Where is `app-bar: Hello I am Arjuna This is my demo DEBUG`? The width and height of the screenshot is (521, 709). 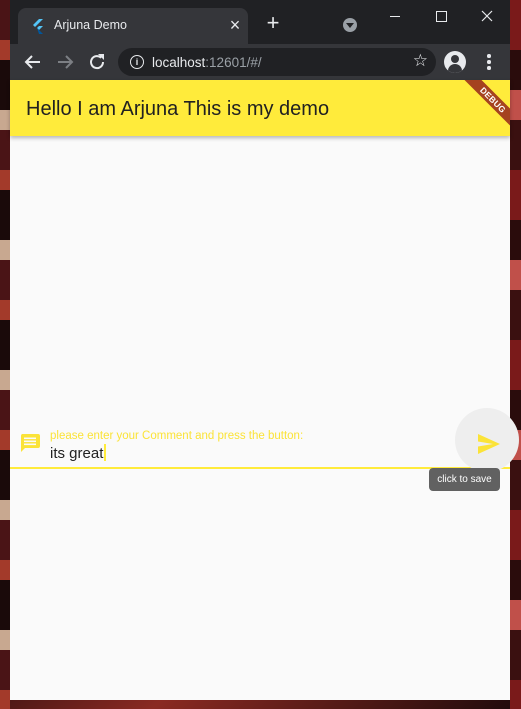 app-bar: Hello I am Arjuna This is my demo DEBUG is located at coordinates (260, 108).